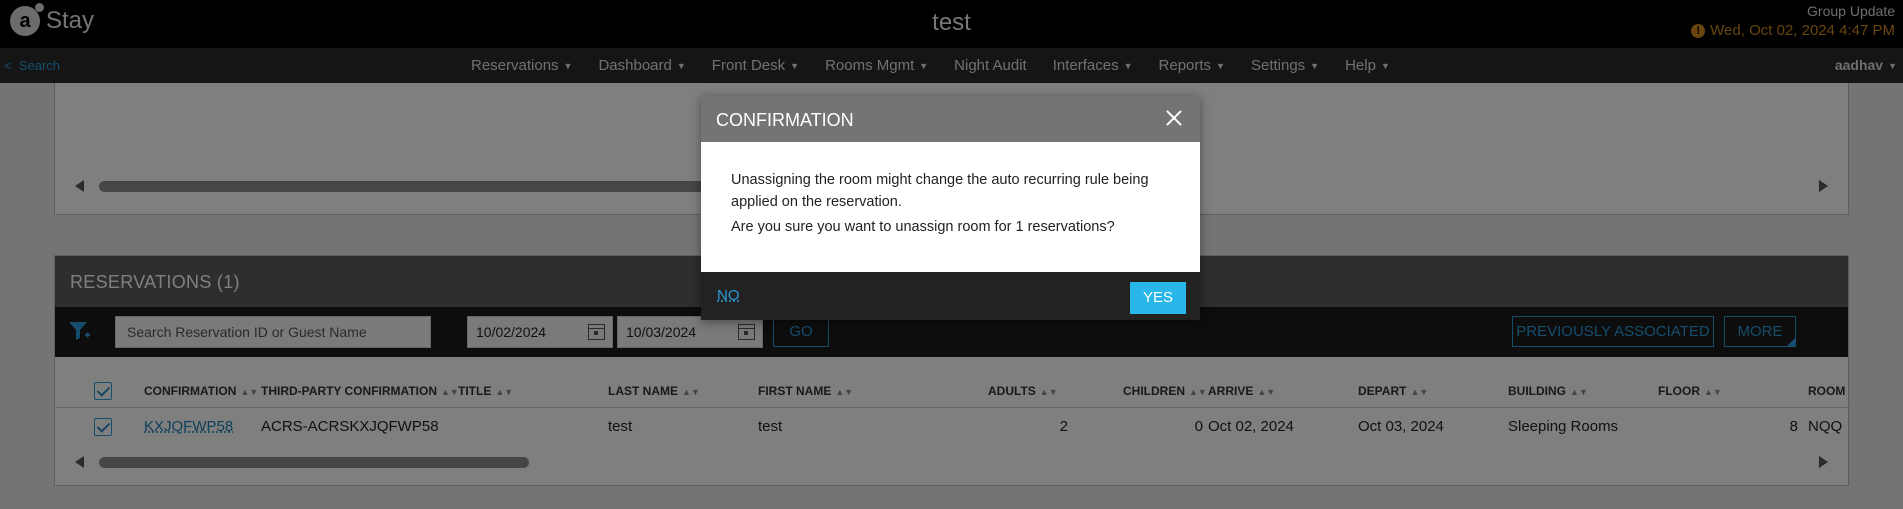 Image resolution: width=1903 pixels, height=509 pixels. What do you see at coordinates (950, 296) in the screenshot?
I see `dialog-footer: NO YES` at bounding box center [950, 296].